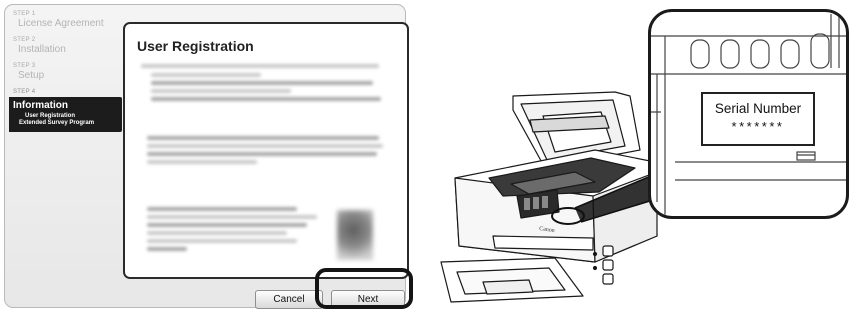  I want to click on step-setup: Setup, so click(31, 75).